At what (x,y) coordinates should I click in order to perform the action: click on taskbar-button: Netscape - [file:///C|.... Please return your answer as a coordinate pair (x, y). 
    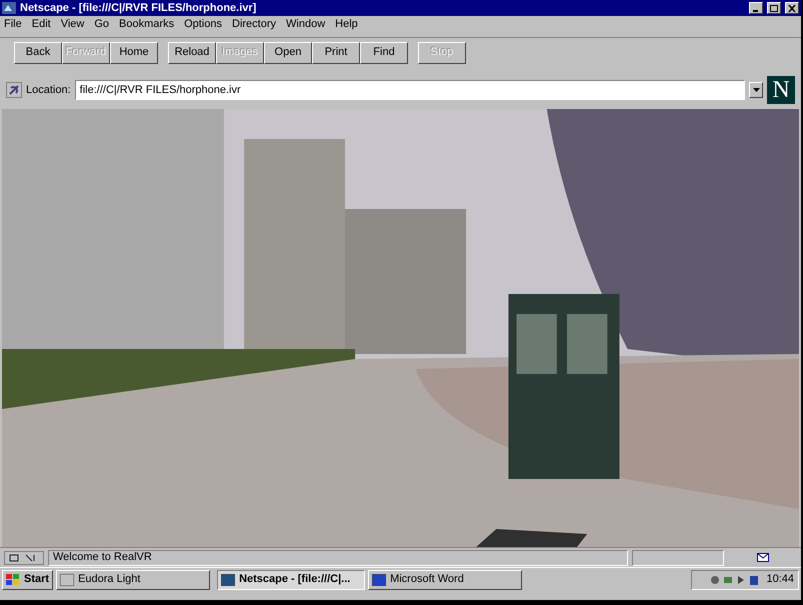
    Looking at the image, I should click on (291, 580).